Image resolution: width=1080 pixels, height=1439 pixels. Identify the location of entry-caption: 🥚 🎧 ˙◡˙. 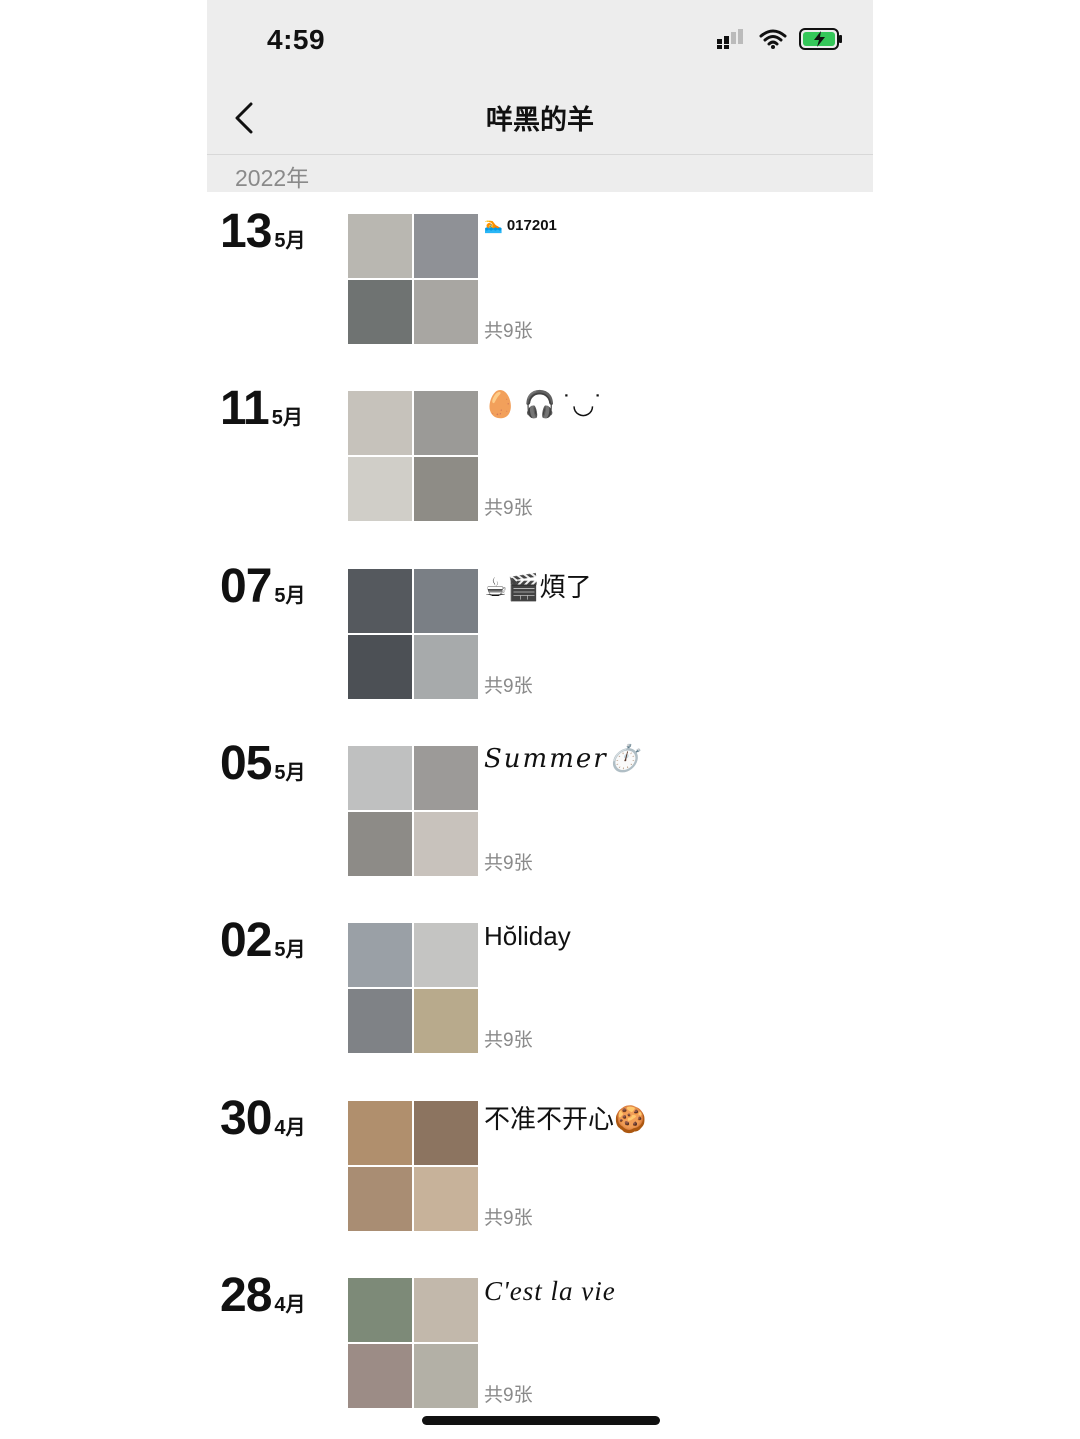
(543, 404).